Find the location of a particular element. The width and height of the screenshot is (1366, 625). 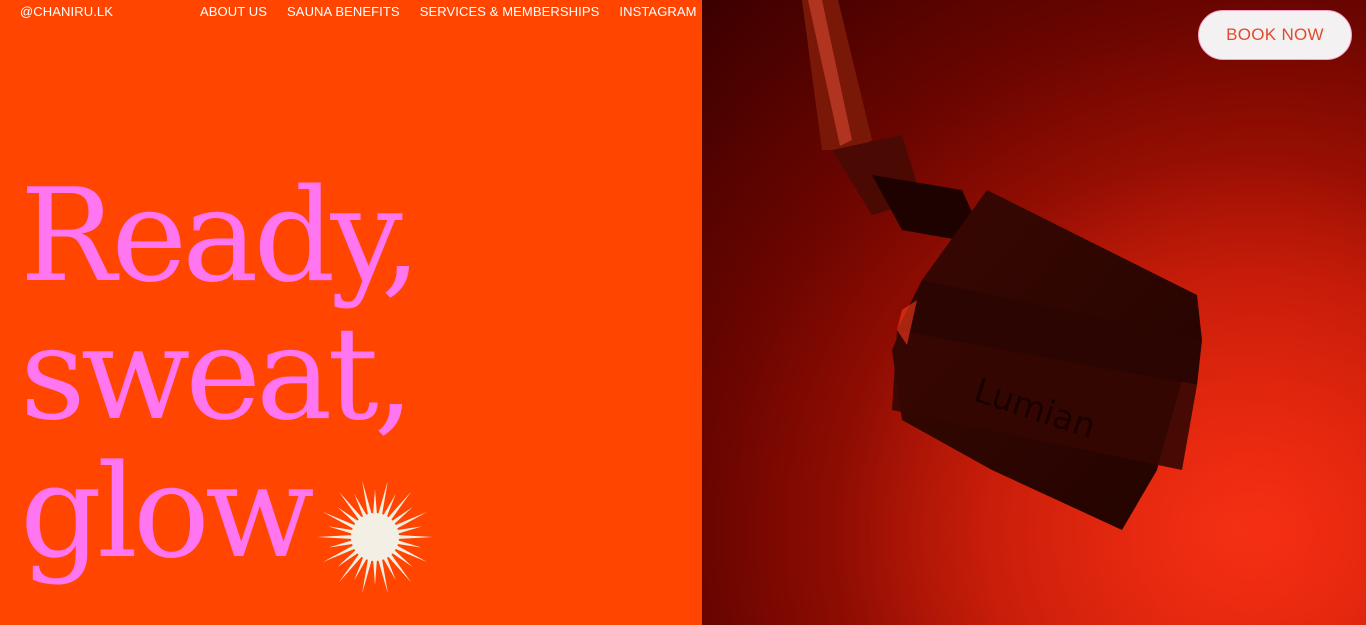

hero-line-3: glow is located at coordinates (167, 512).